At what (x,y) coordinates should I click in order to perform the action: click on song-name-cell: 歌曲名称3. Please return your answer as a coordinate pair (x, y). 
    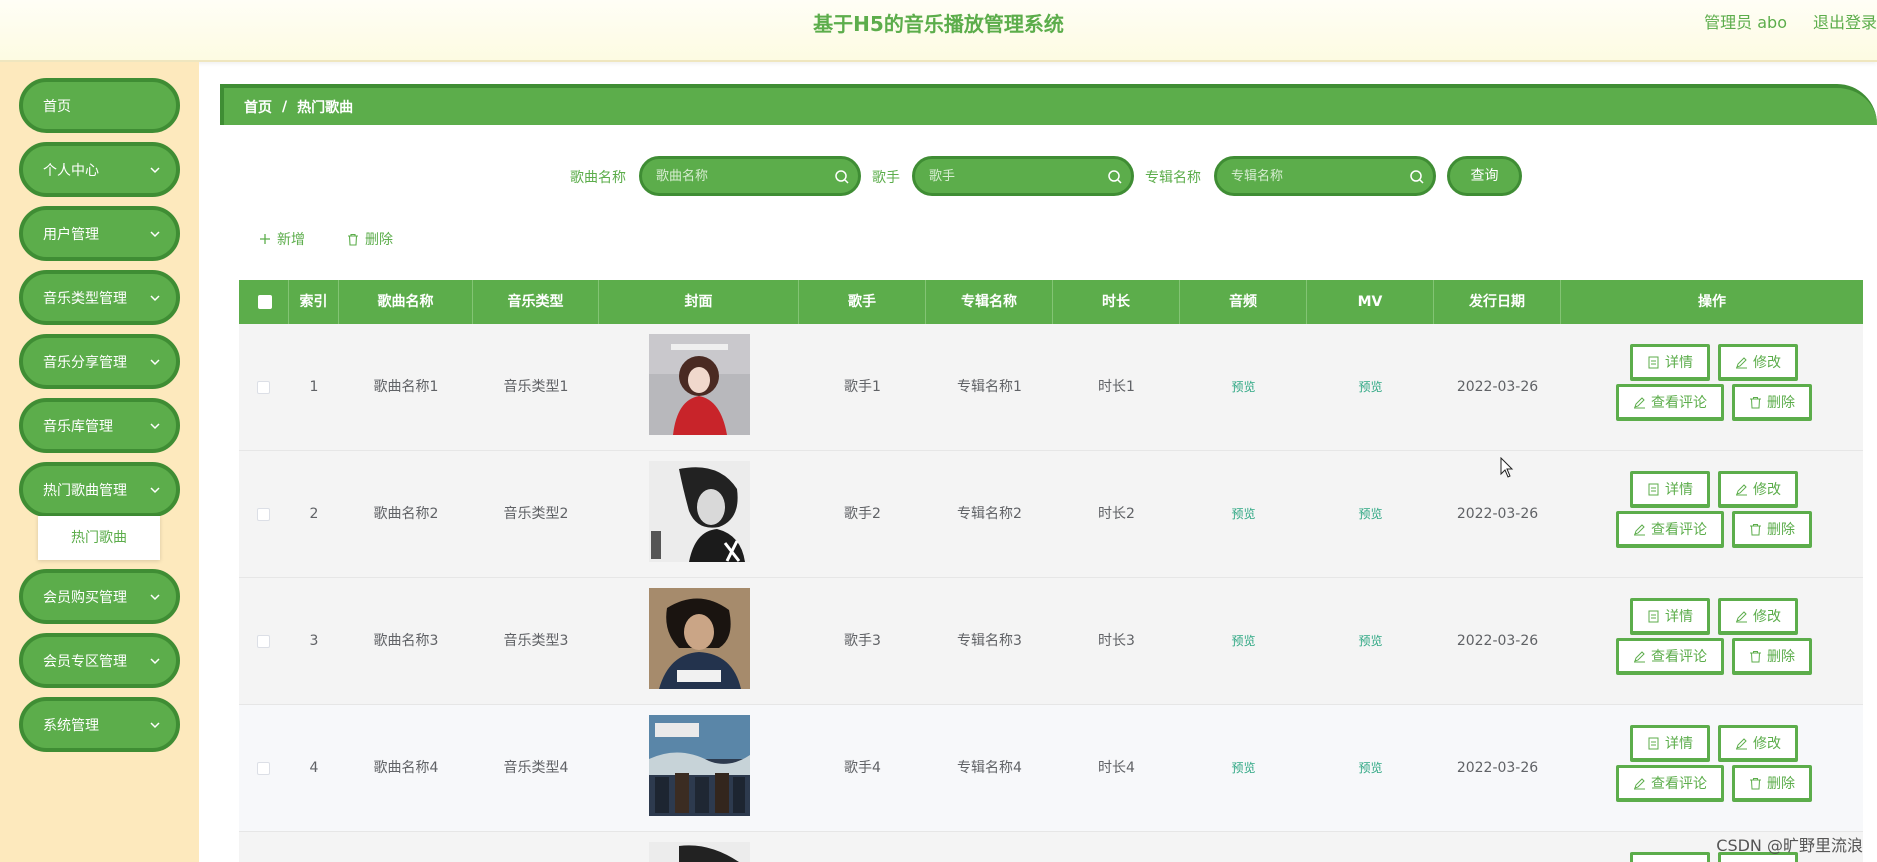
    Looking at the image, I should click on (406, 641).